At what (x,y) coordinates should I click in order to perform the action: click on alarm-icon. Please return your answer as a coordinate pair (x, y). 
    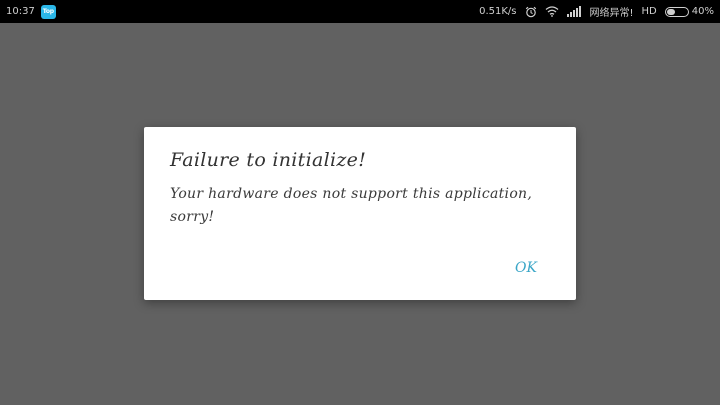
    Looking at the image, I should click on (531, 12).